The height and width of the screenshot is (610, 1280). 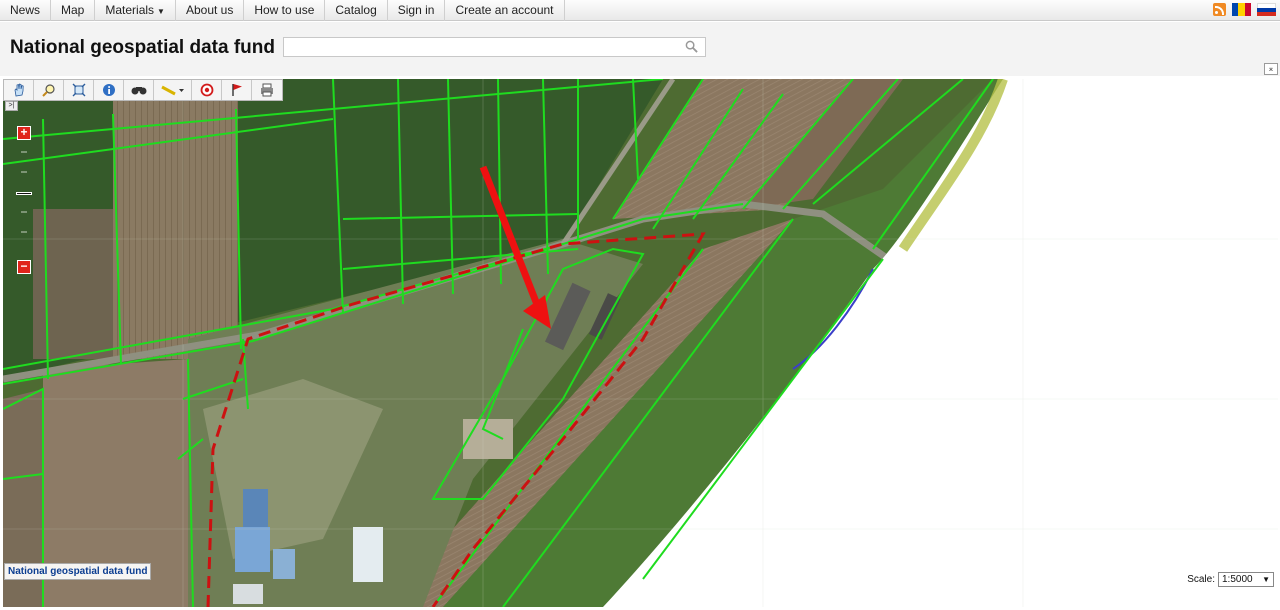 I want to click on measure-icon, so click(x=173, y=90).